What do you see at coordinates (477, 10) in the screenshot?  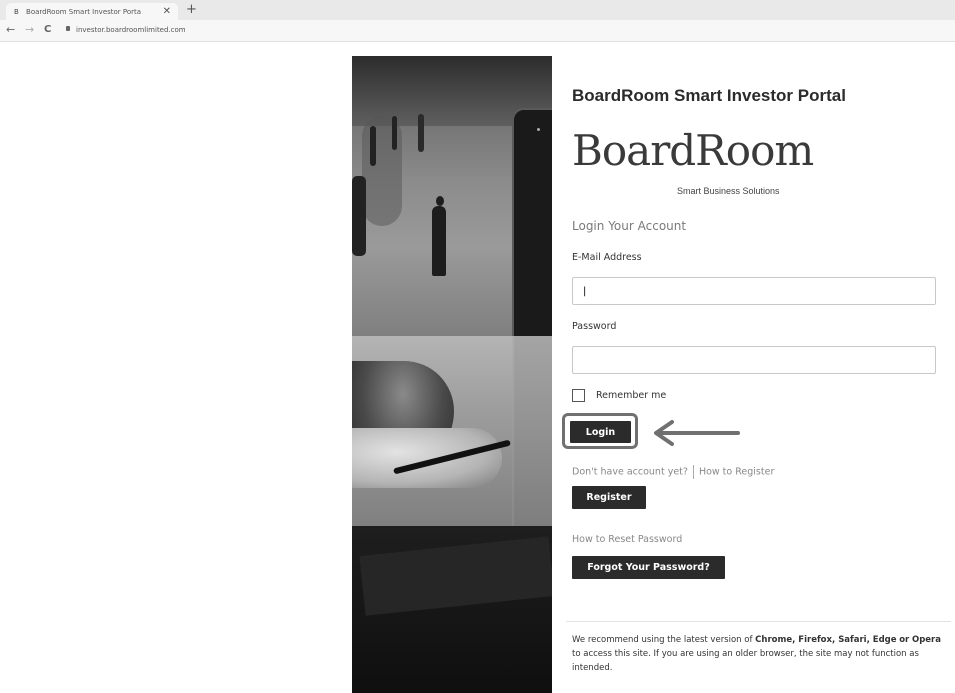 I see `browser-tab-bar: B BoardRoom Smart Investor Porta ✕ +` at bounding box center [477, 10].